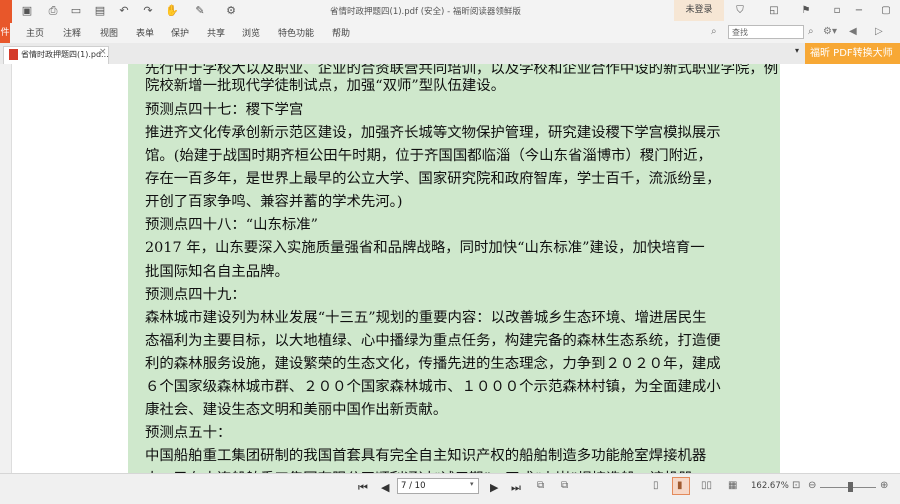 The image size is (900, 504). Describe the element at coordinates (770, 486) in the screenshot. I see `zoom-level: 162.67%` at that location.